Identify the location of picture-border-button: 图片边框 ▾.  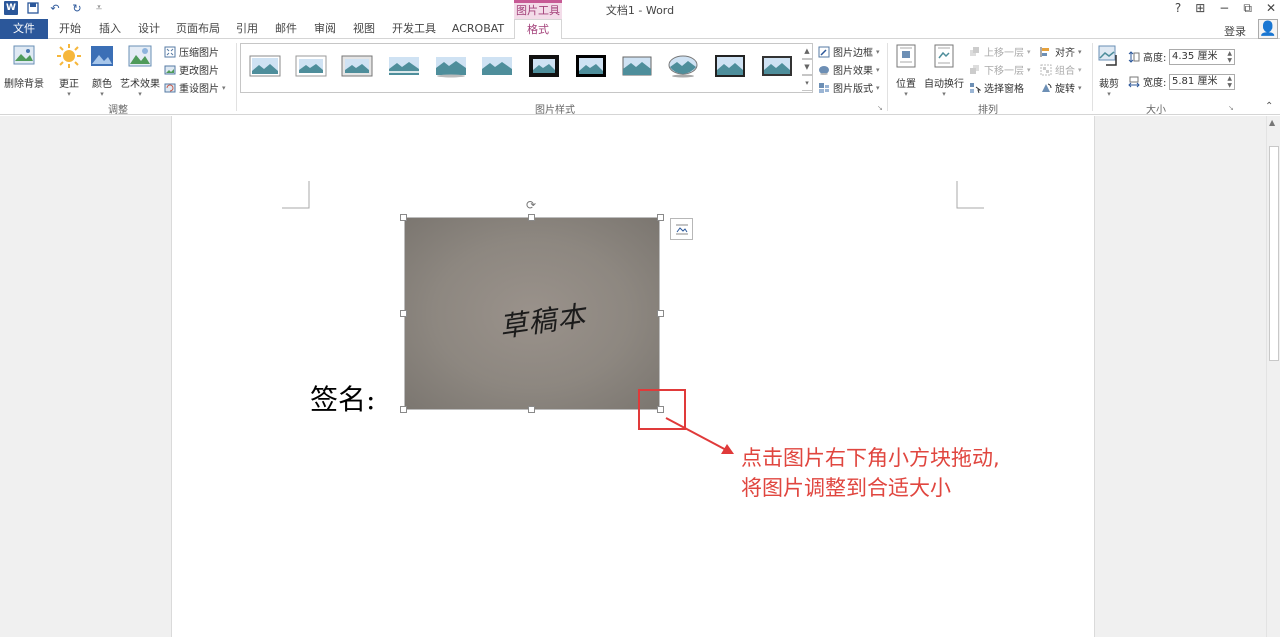
(849, 51).